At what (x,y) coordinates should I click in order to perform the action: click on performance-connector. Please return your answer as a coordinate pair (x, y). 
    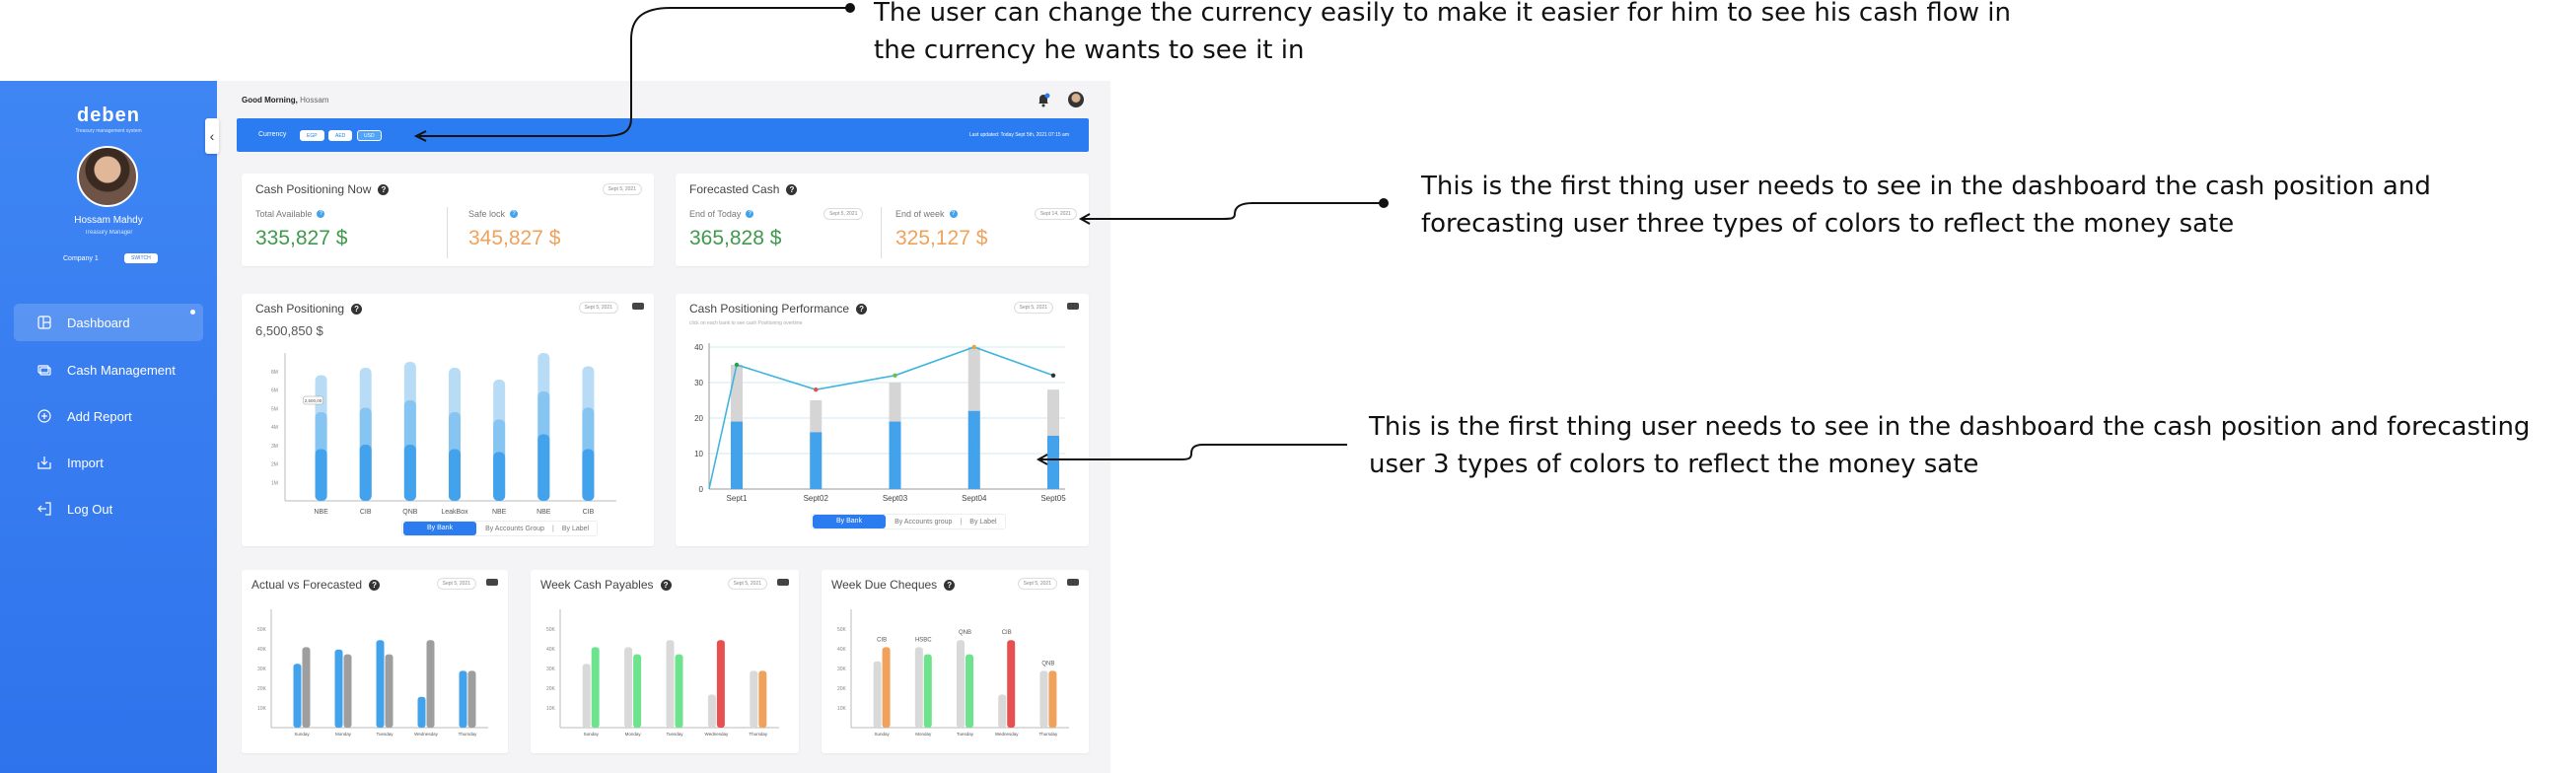
    Looking at the image, I should click on (1192, 454).